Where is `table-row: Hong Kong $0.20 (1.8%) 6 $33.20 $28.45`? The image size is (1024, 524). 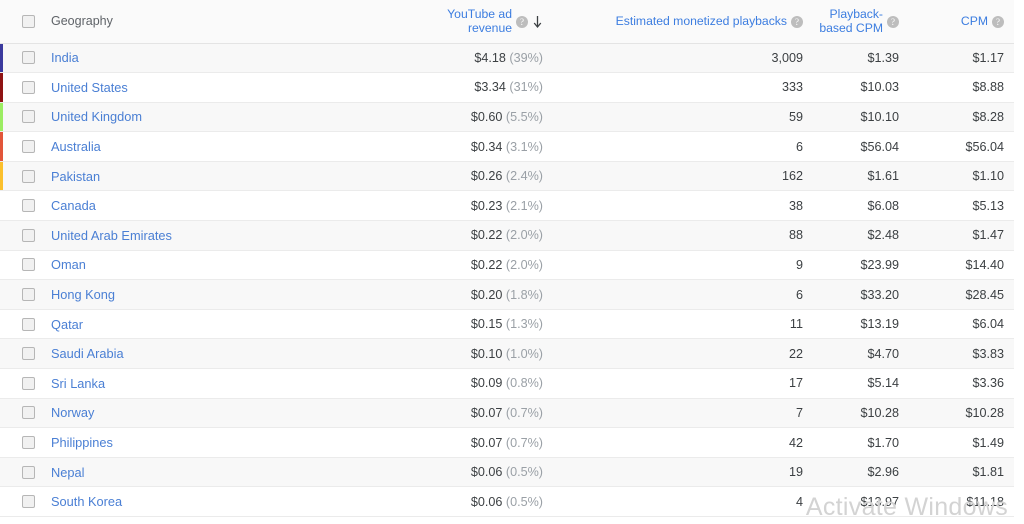 table-row: Hong Kong $0.20 (1.8%) 6 $33.20 $28.45 is located at coordinates (507, 294).